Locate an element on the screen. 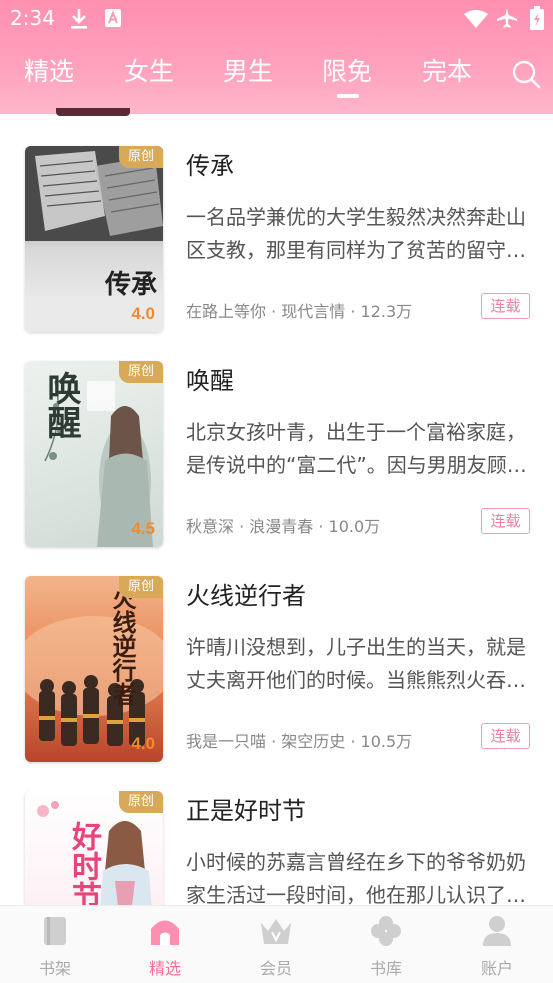 This screenshot has height=983, width=553. nav-label: 精选 is located at coordinates (164, 968).